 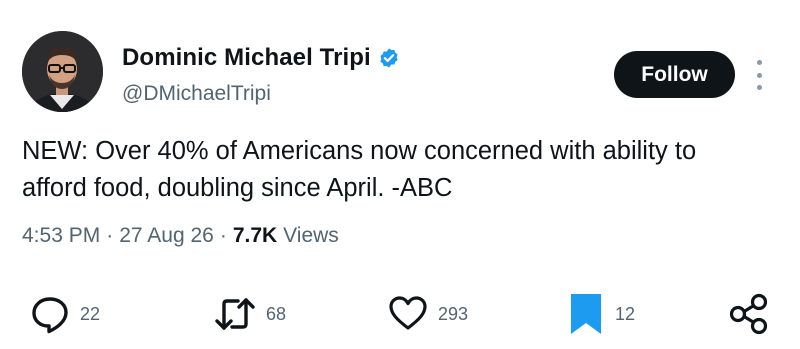 What do you see at coordinates (408, 313) in the screenshot?
I see `heart-icon` at bounding box center [408, 313].